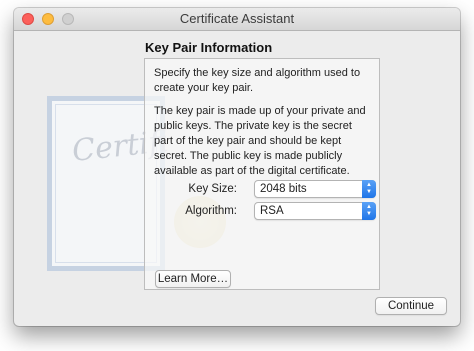  Describe the element at coordinates (28, 19) in the screenshot. I see `close-window-button` at that location.